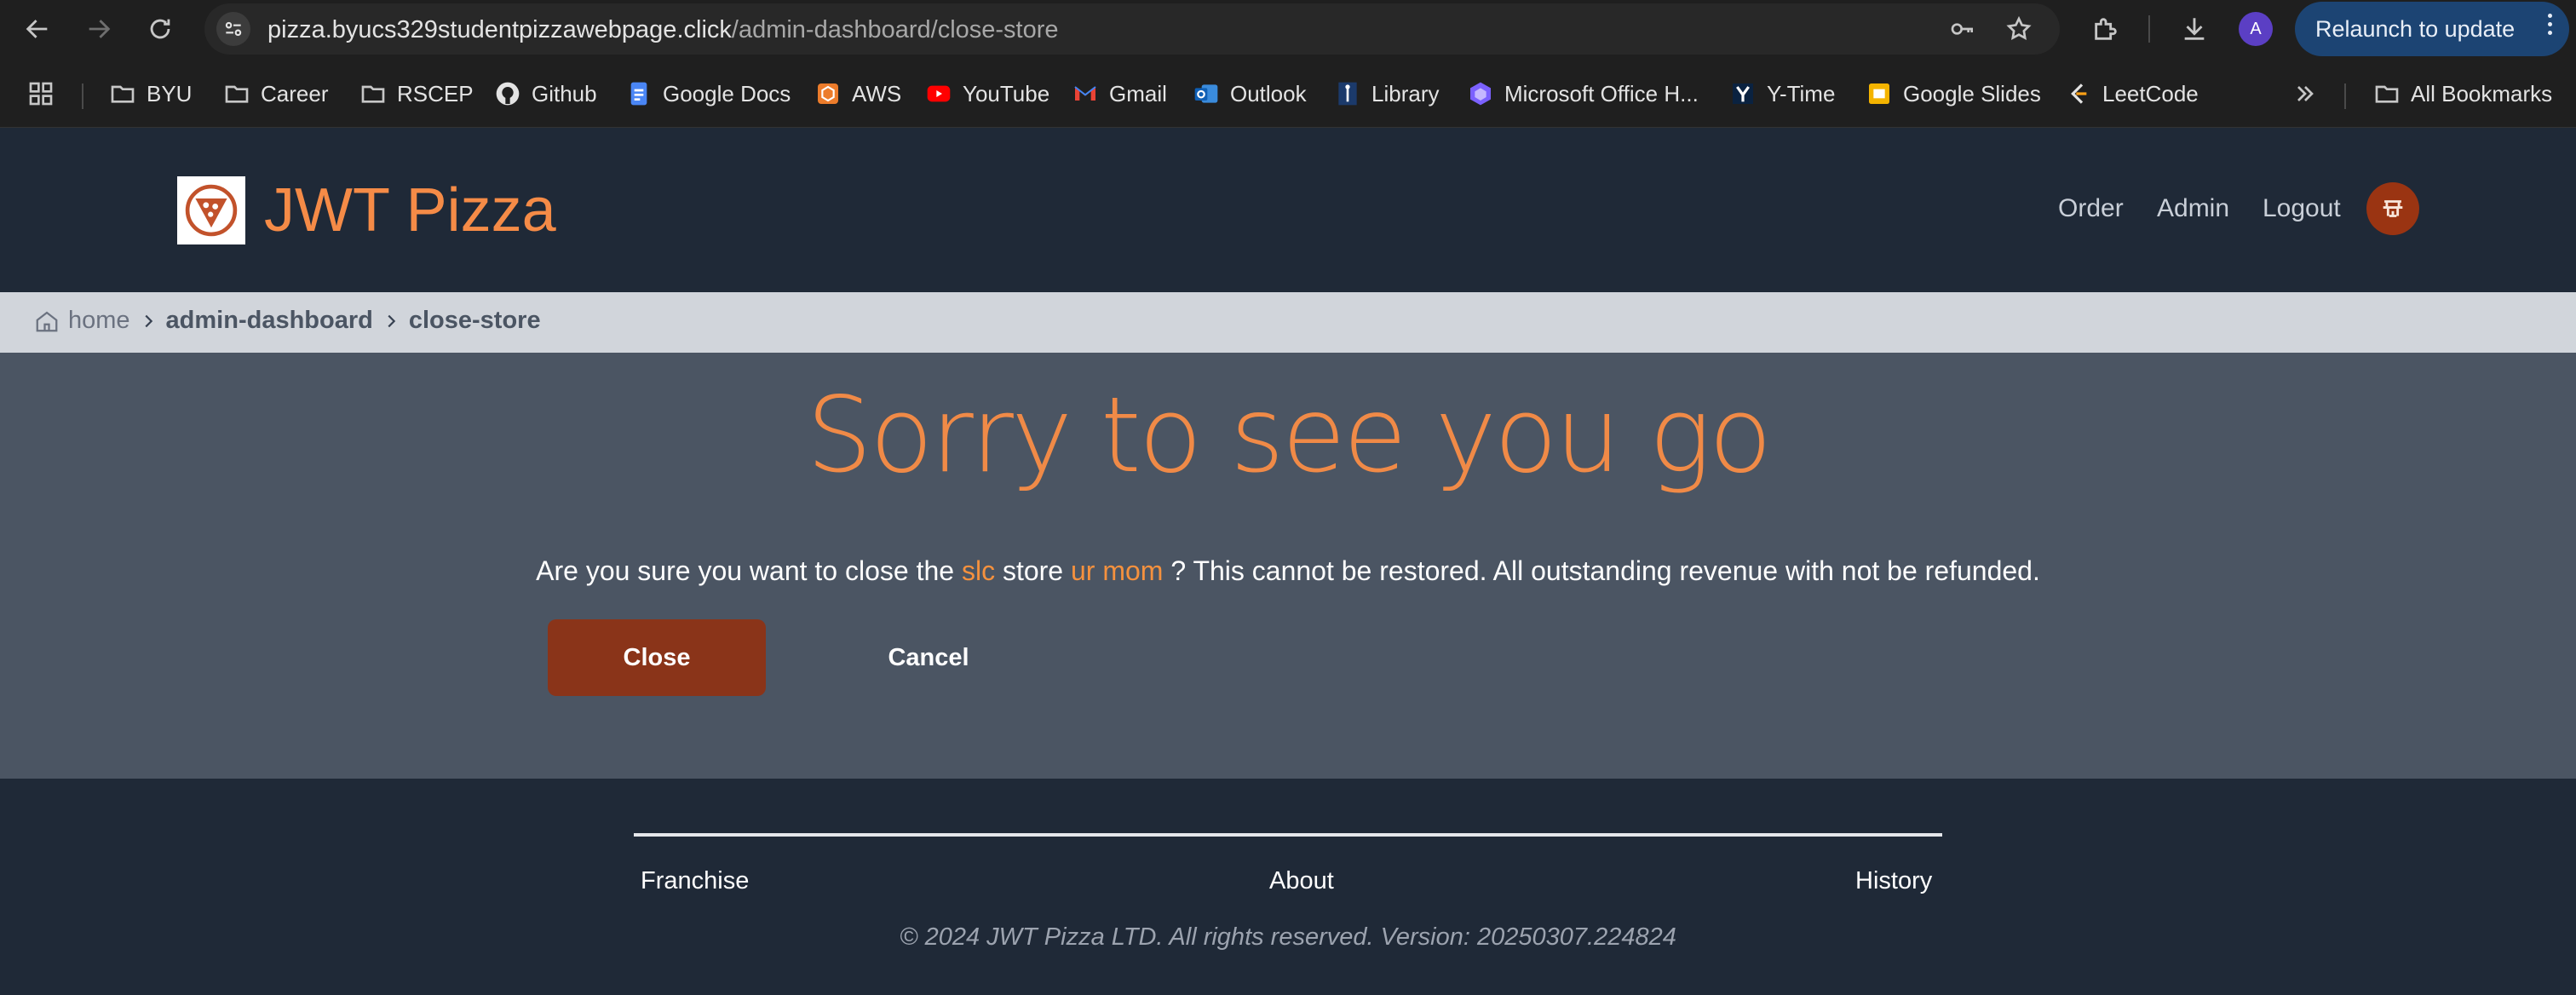  I want to click on bookmark-label: YouTube, so click(1007, 93).